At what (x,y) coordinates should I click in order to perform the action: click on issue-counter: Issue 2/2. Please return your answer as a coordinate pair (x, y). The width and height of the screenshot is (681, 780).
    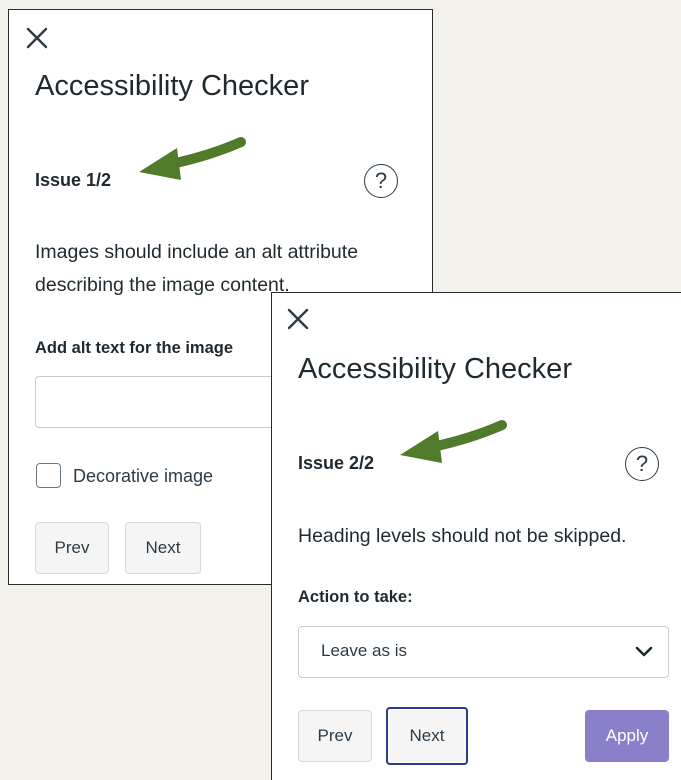
    Looking at the image, I should click on (336, 463).